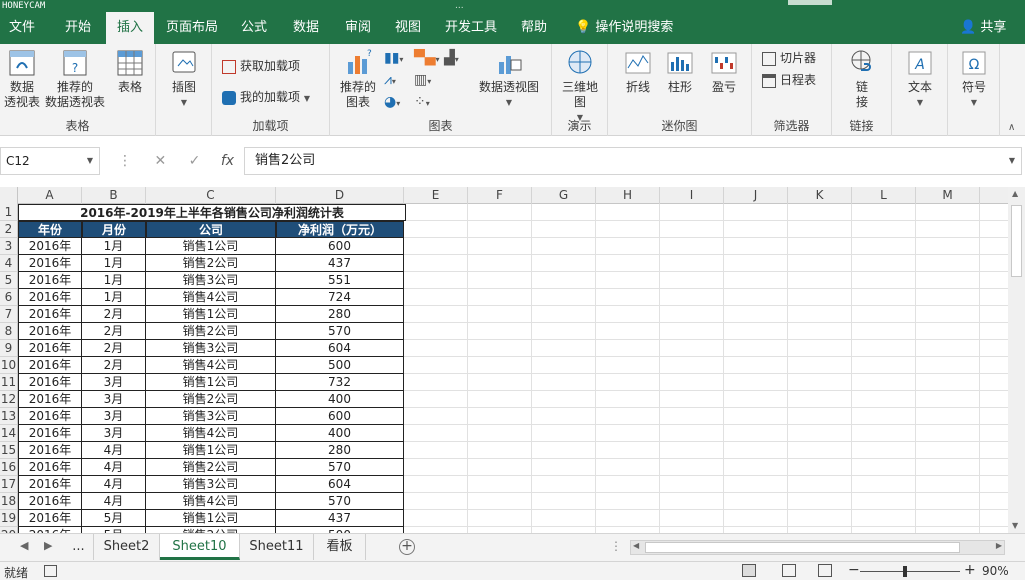 Image resolution: width=1025 pixels, height=580 pixels. I want to click on my-addins-button: 我的加载项 ▼, so click(266, 97).